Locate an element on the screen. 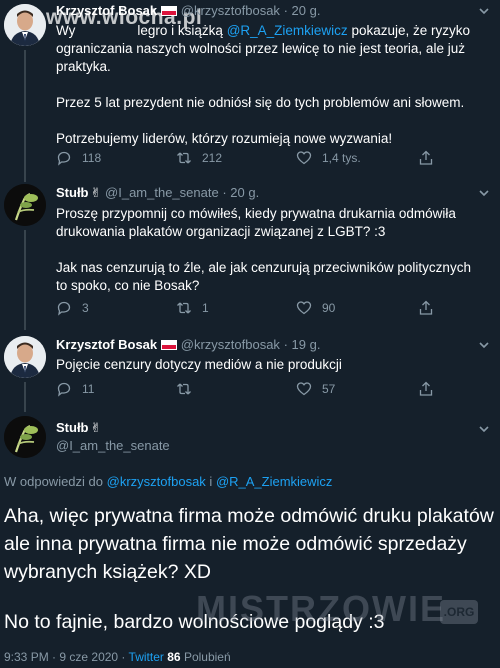  tweet-actions: 118 212 1,4 tys. is located at coordinates (256, 160).